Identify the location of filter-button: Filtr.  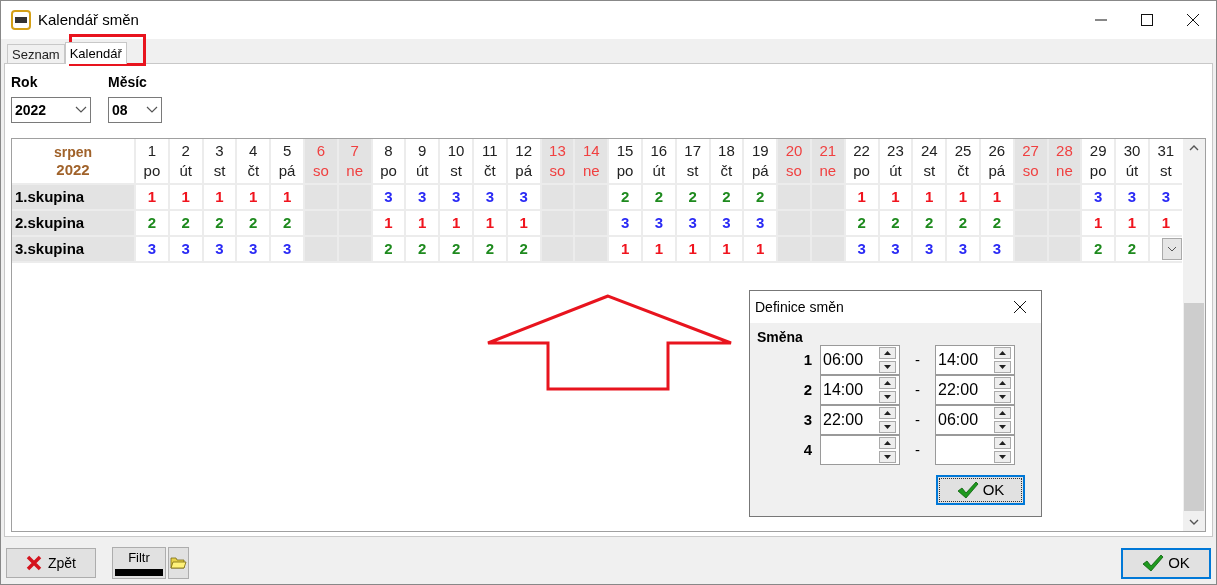
(139, 563).